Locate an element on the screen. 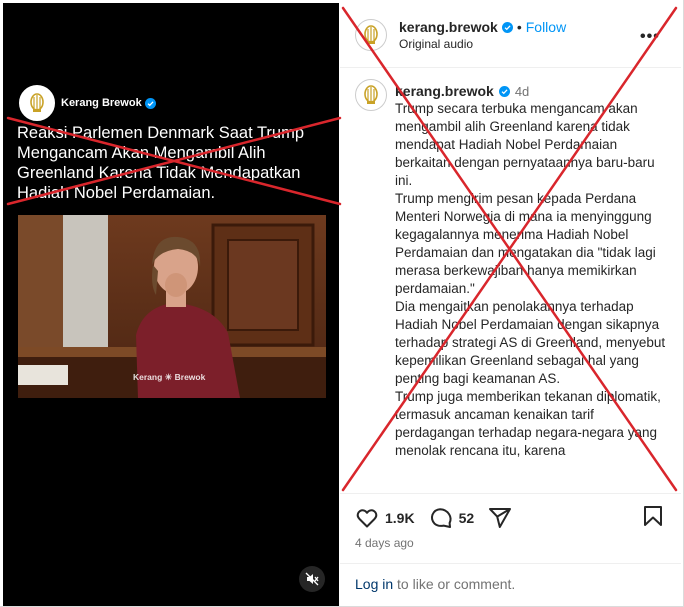 The width and height of the screenshot is (684, 607). login-link: Log in is located at coordinates (374, 584).